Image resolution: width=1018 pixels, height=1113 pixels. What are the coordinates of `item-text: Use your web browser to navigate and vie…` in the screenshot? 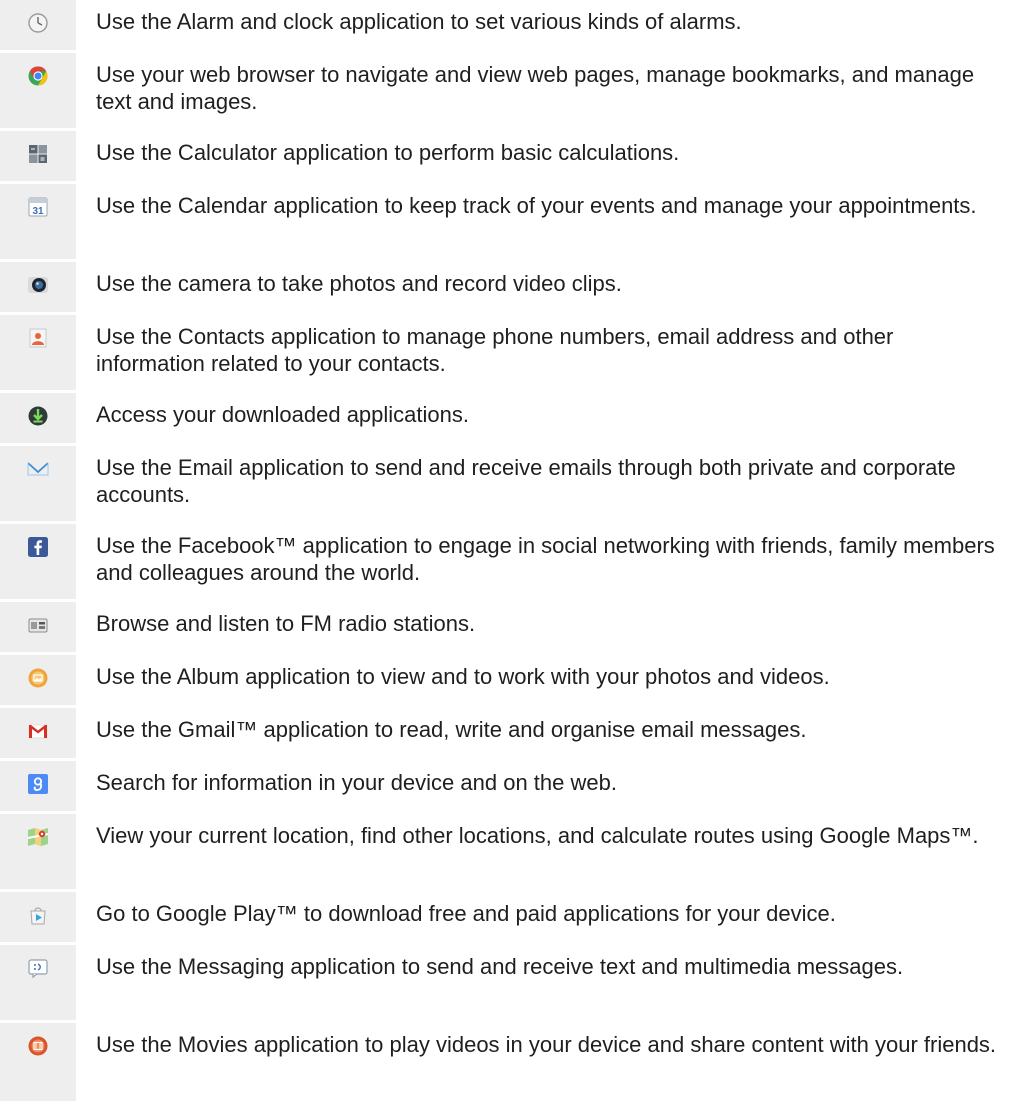 It's located at (535, 88).